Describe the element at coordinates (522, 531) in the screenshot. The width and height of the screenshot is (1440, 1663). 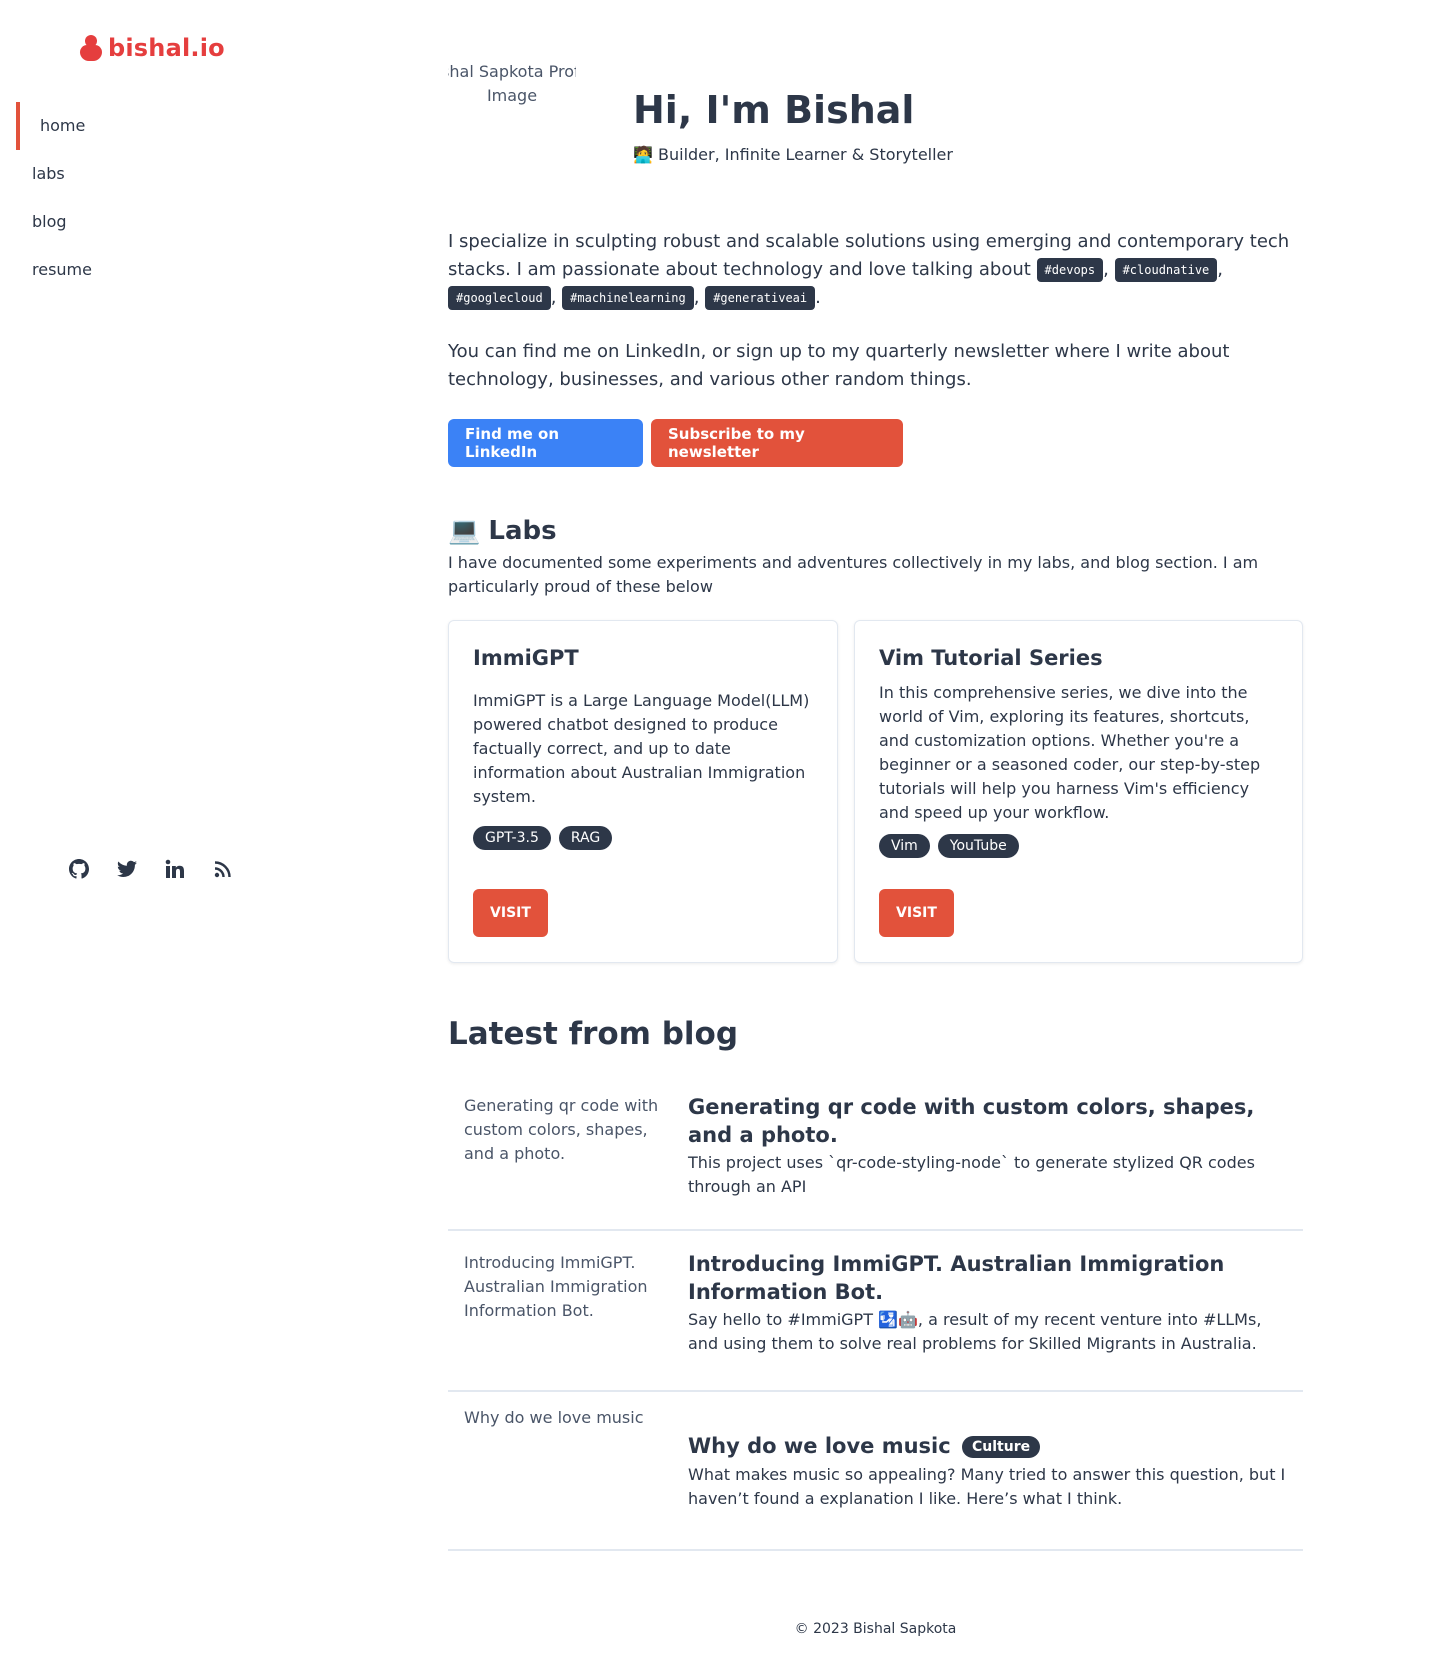
I see `labs-title: Labs` at that location.